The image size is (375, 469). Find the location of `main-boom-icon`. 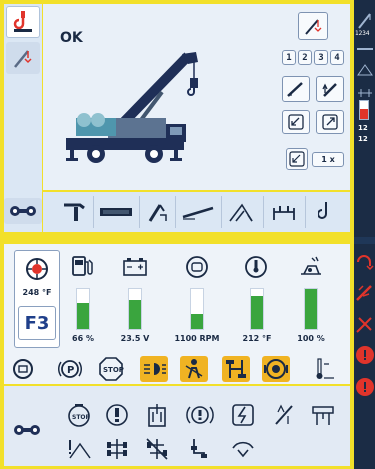

main-boom-icon is located at coordinates (74, 212).